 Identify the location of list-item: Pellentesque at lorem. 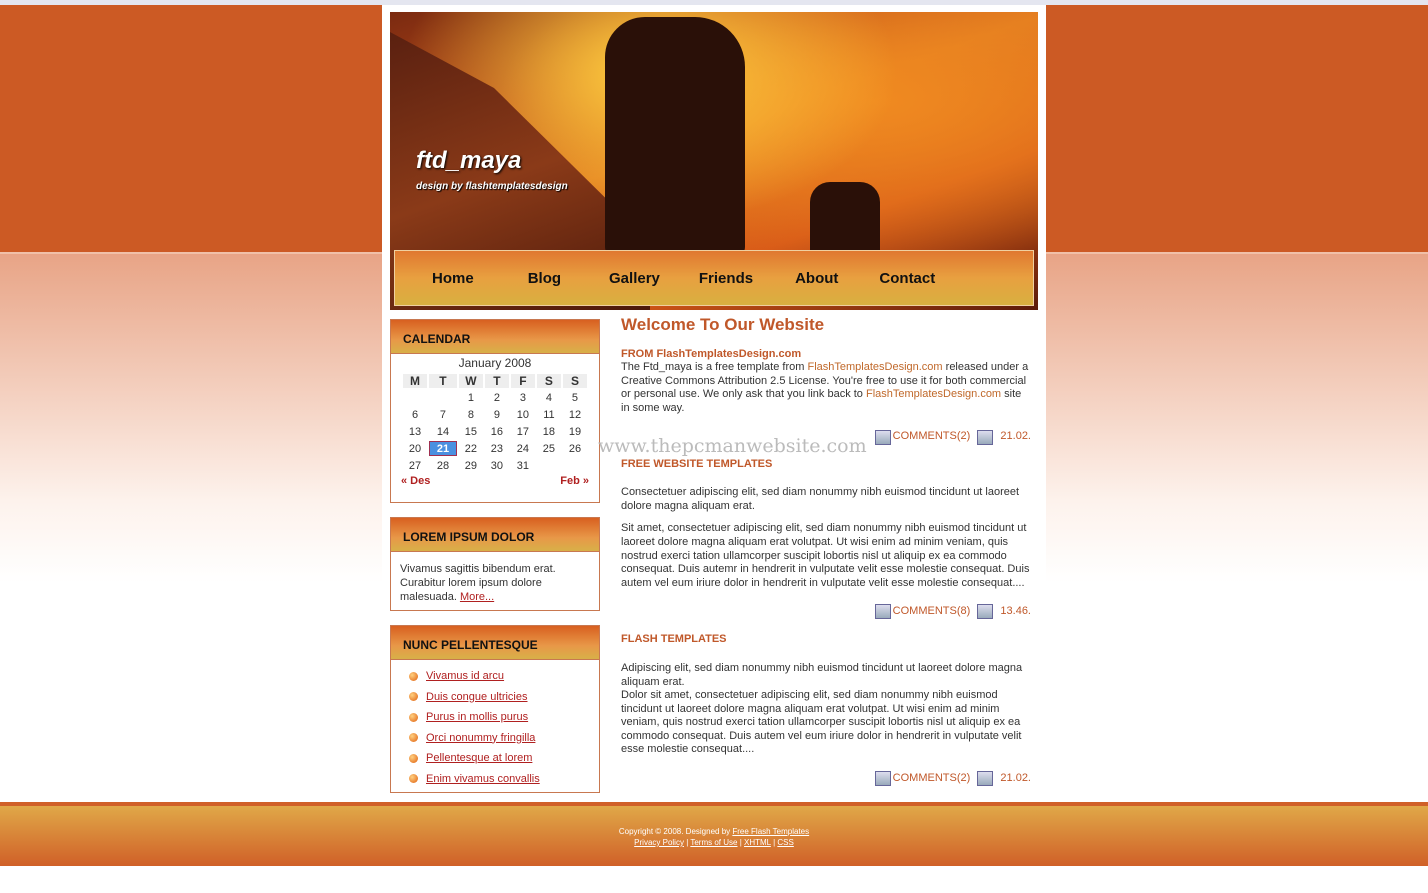
(504, 758).